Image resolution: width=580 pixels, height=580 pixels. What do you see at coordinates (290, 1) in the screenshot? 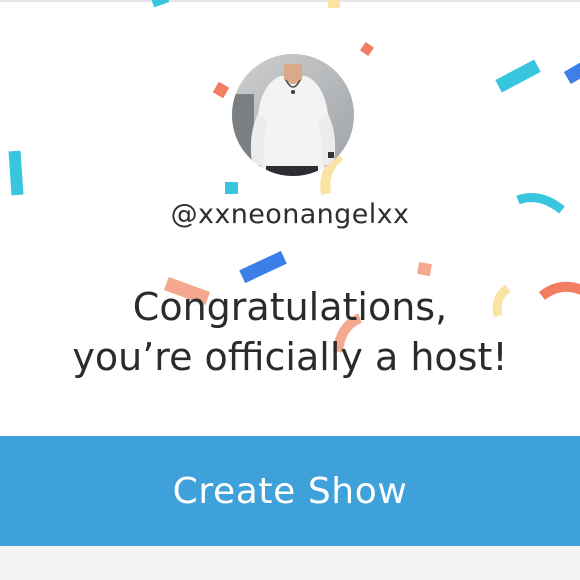
I see `top-divider` at bounding box center [290, 1].